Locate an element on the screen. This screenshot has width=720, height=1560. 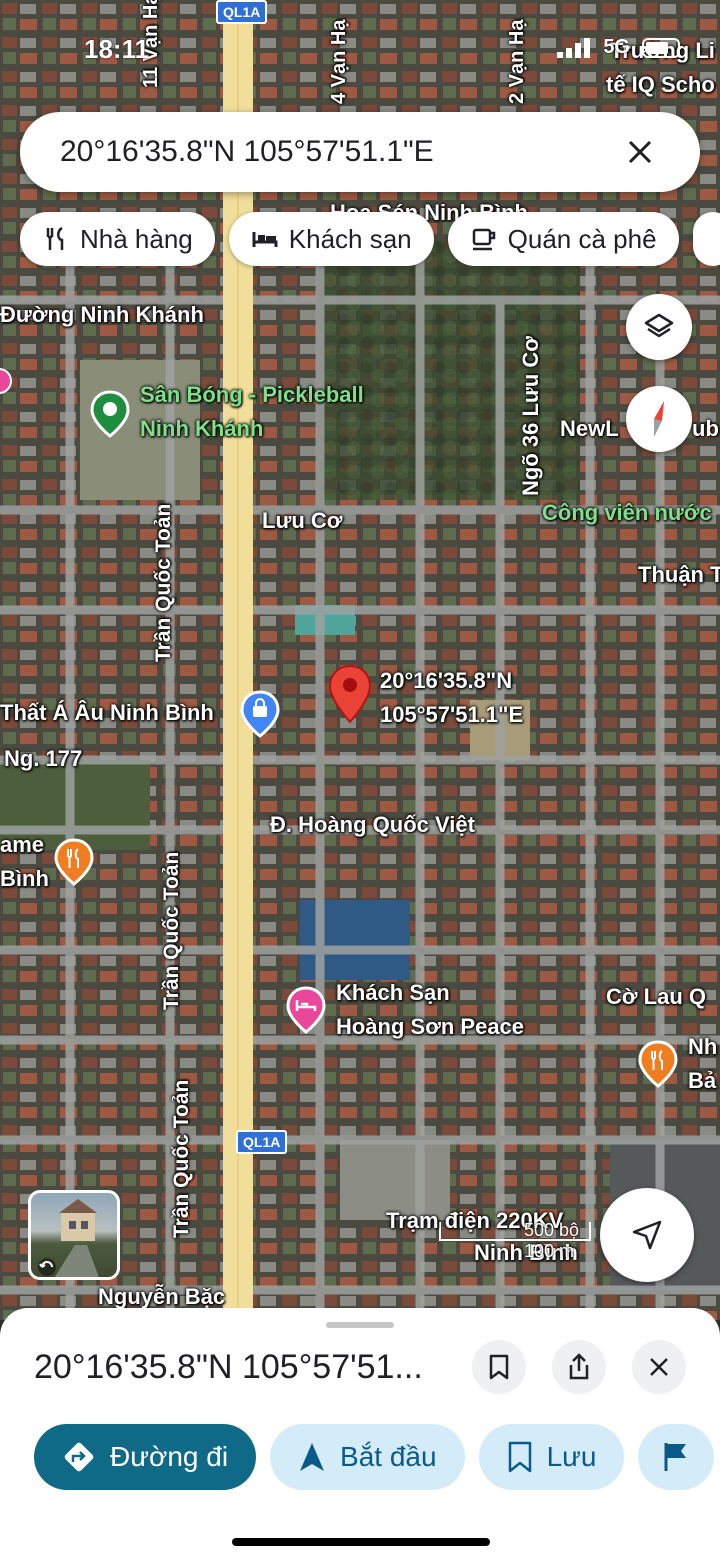
chip-cafes: Quán cà phê is located at coordinates (563, 239).